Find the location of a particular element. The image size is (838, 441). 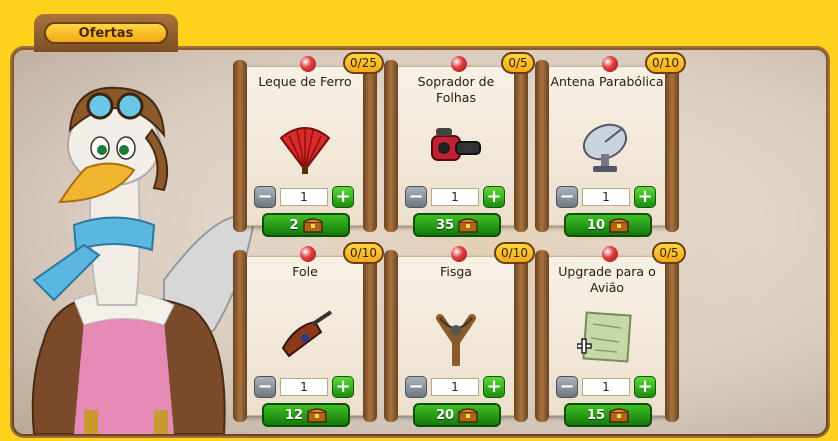

offer-card: 0/5 Soprador de Folhas − 1 + 35 is located at coordinates (459, 144).